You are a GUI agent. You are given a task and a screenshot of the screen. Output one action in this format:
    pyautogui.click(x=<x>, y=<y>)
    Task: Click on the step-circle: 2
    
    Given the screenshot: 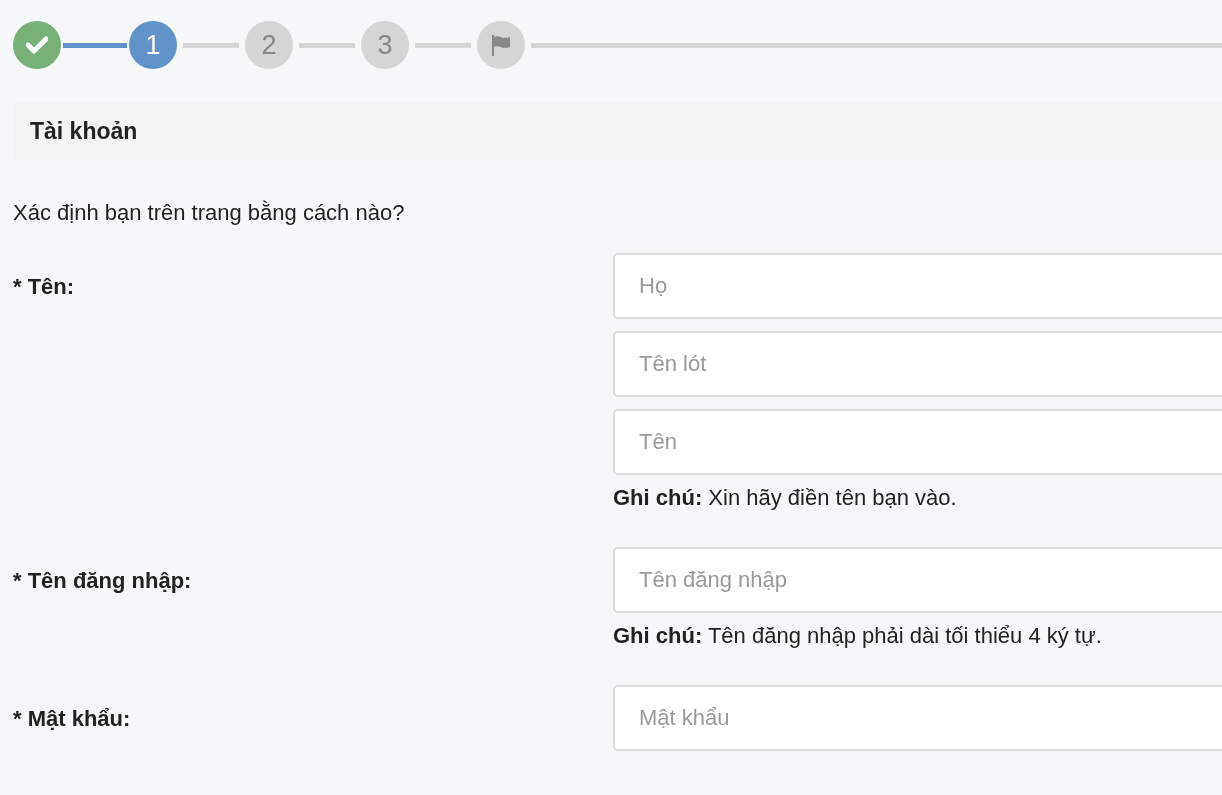 What is the action you would take?
    pyautogui.click(x=269, y=45)
    